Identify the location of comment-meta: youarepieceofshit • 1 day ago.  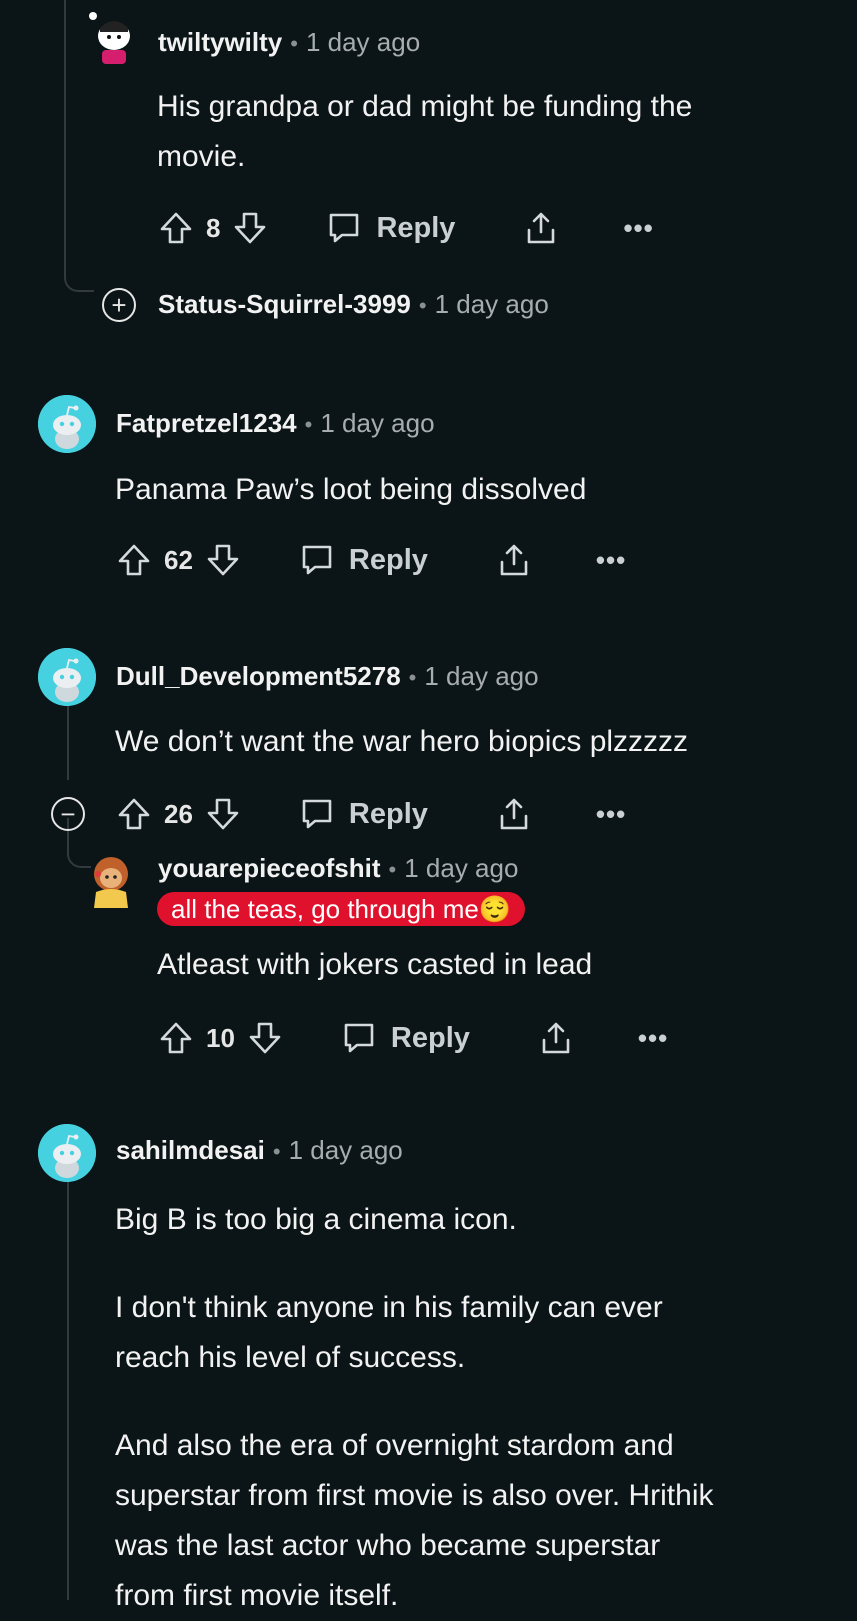
(338, 869).